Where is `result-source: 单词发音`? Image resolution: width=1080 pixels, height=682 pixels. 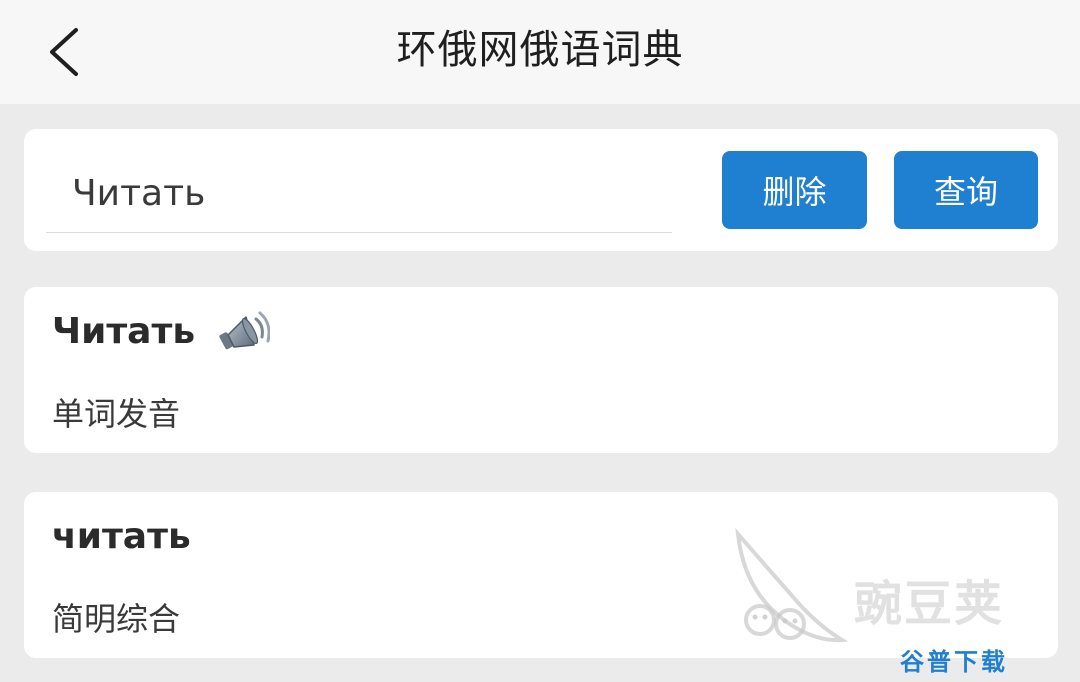 result-source: 单词发音 is located at coordinates (116, 414).